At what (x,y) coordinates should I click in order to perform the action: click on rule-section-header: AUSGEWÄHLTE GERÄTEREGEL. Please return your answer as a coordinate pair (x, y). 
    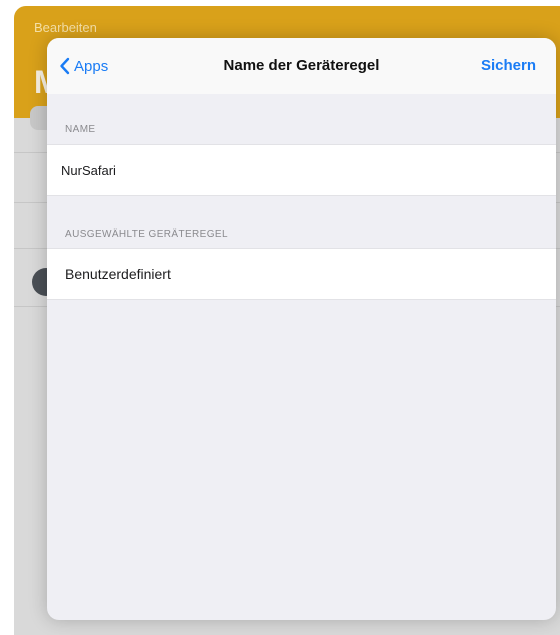
    Looking at the image, I should click on (146, 234).